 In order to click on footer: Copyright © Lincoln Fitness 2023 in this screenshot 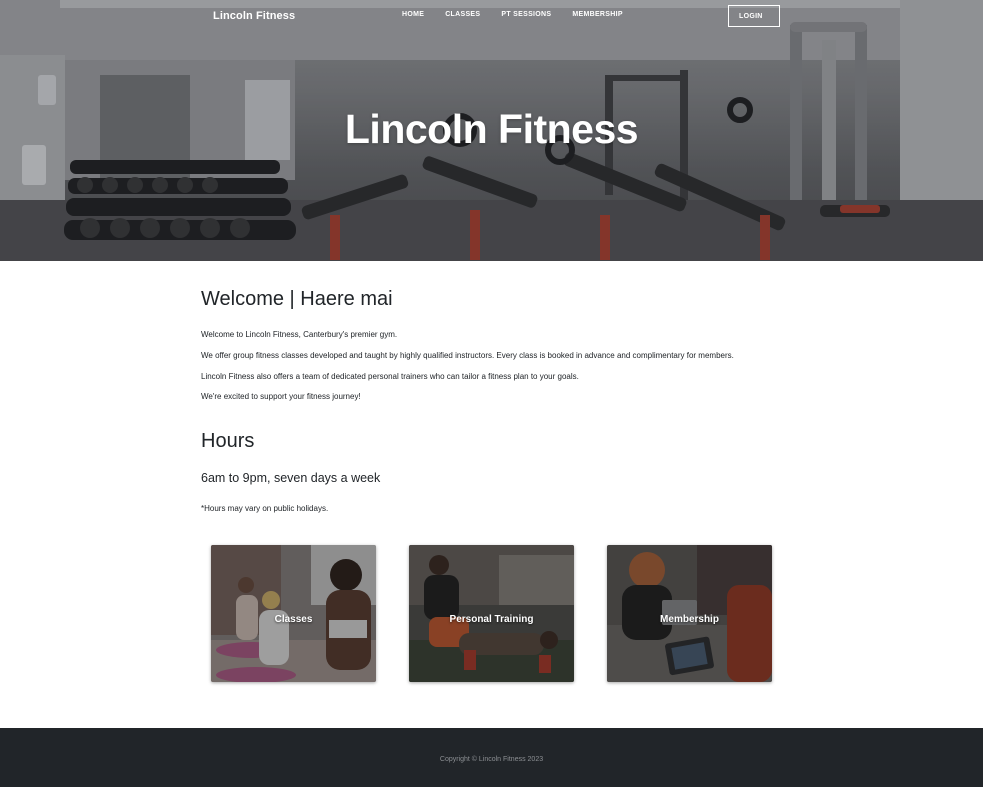, I will do `click(491, 757)`.